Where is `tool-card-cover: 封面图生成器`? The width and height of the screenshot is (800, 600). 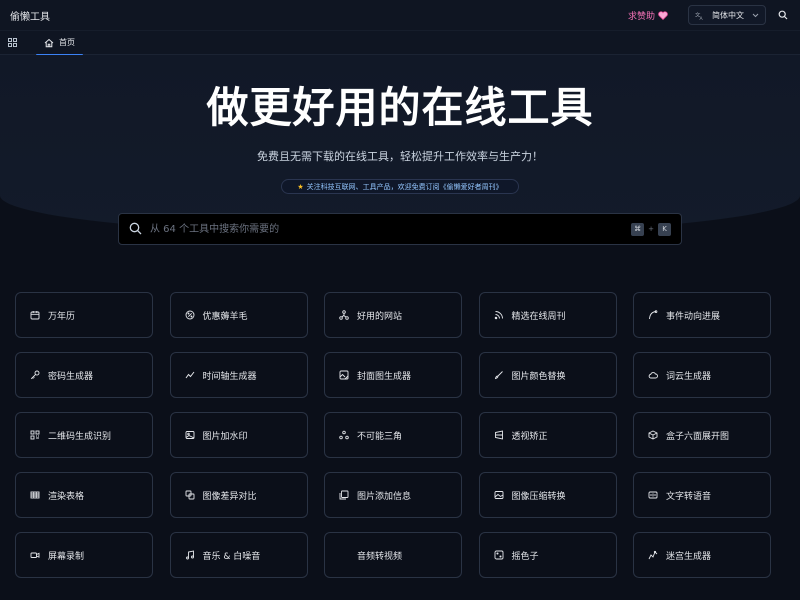 tool-card-cover: 封面图生成器 is located at coordinates (393, 375).